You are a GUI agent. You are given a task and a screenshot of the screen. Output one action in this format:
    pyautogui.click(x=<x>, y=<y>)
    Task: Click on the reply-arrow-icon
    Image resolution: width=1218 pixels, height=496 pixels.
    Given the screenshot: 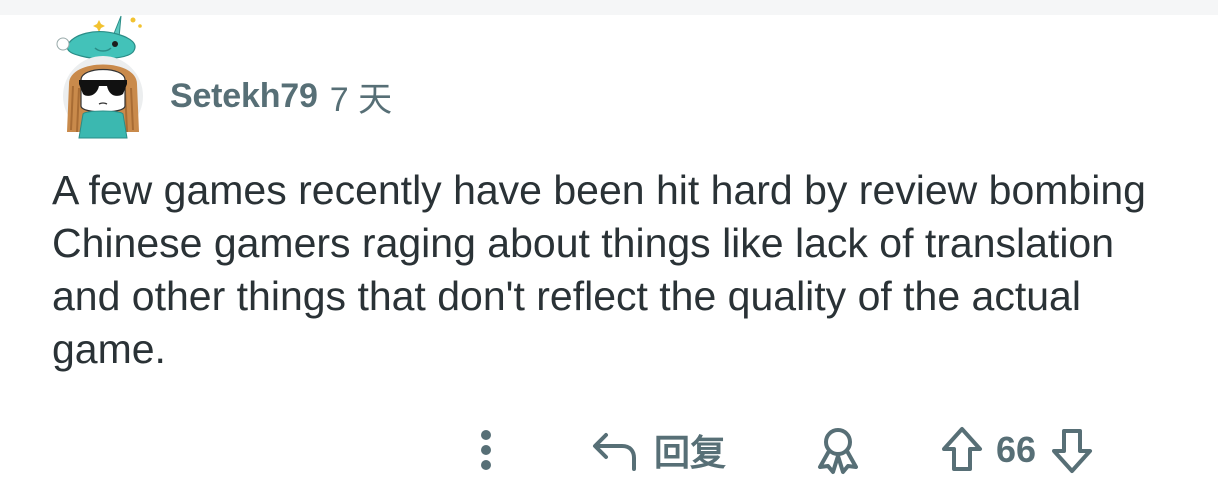 What is the action you would take?
    pyautogui.click(x=615, y=450)
    